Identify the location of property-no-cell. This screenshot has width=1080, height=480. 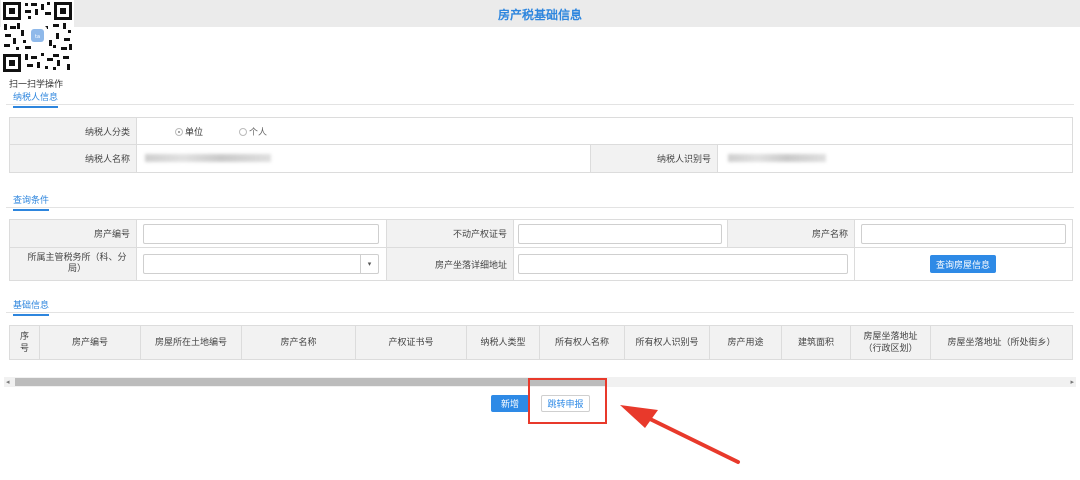
(262, 234).